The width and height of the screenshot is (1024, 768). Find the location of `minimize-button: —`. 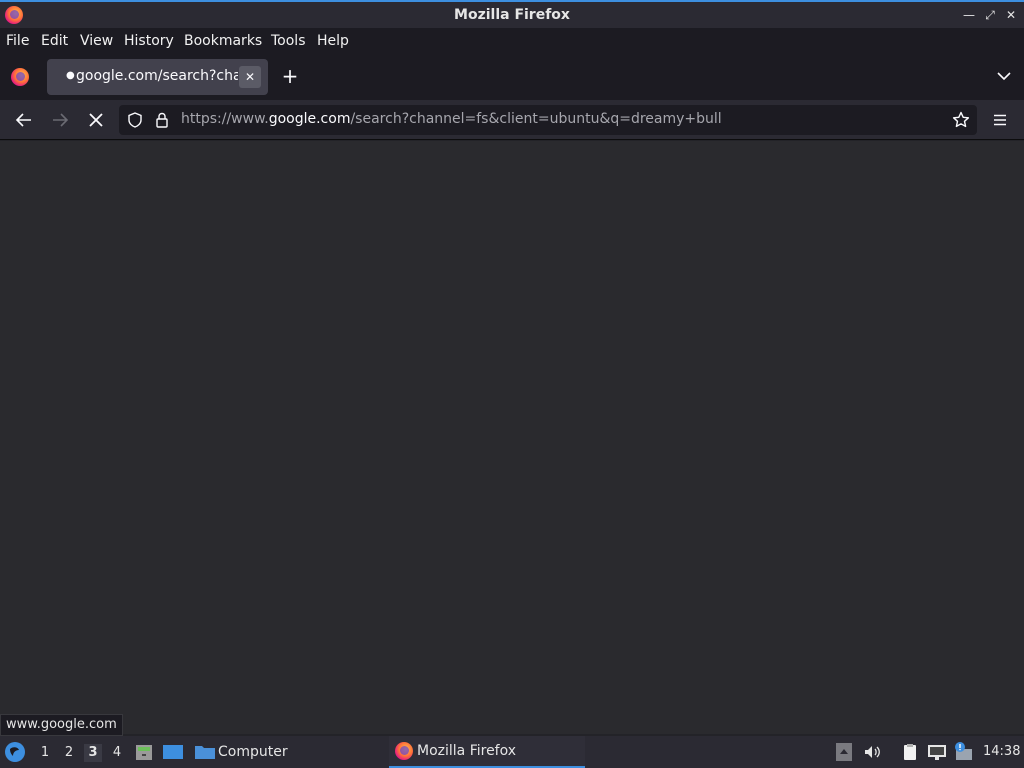

minimize-button: — is located at coordinates (969, 15).